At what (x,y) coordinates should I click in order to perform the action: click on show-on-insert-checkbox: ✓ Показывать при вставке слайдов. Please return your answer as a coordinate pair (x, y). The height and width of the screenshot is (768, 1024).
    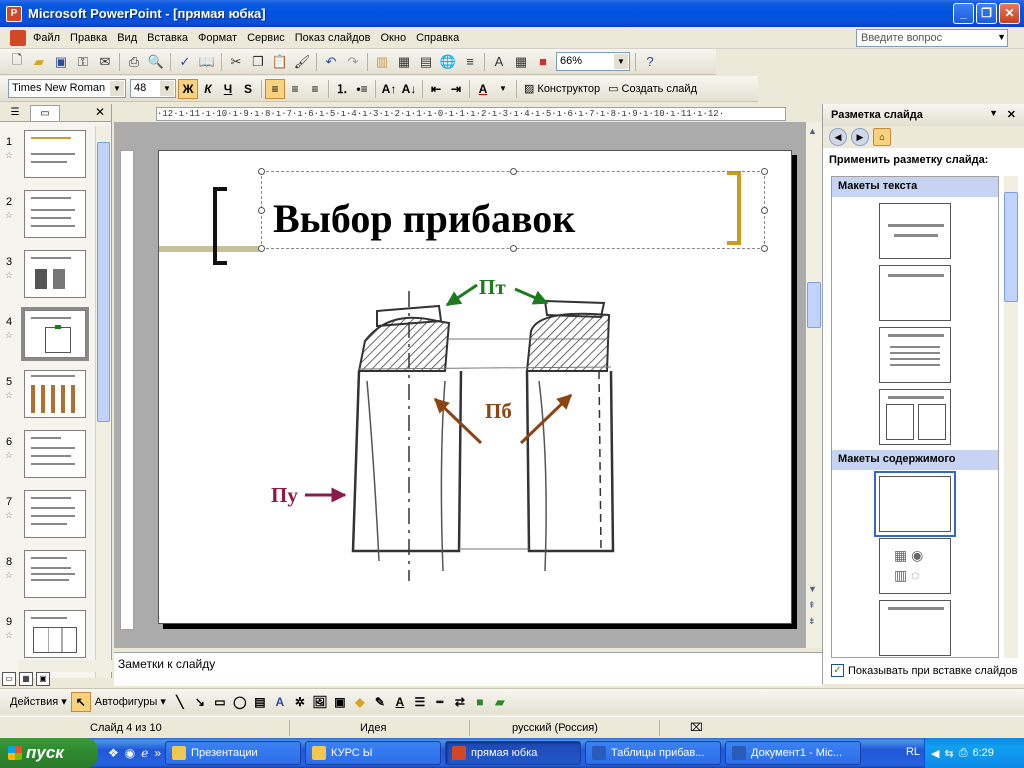
    Looking at the image, I should click on (924, 670).